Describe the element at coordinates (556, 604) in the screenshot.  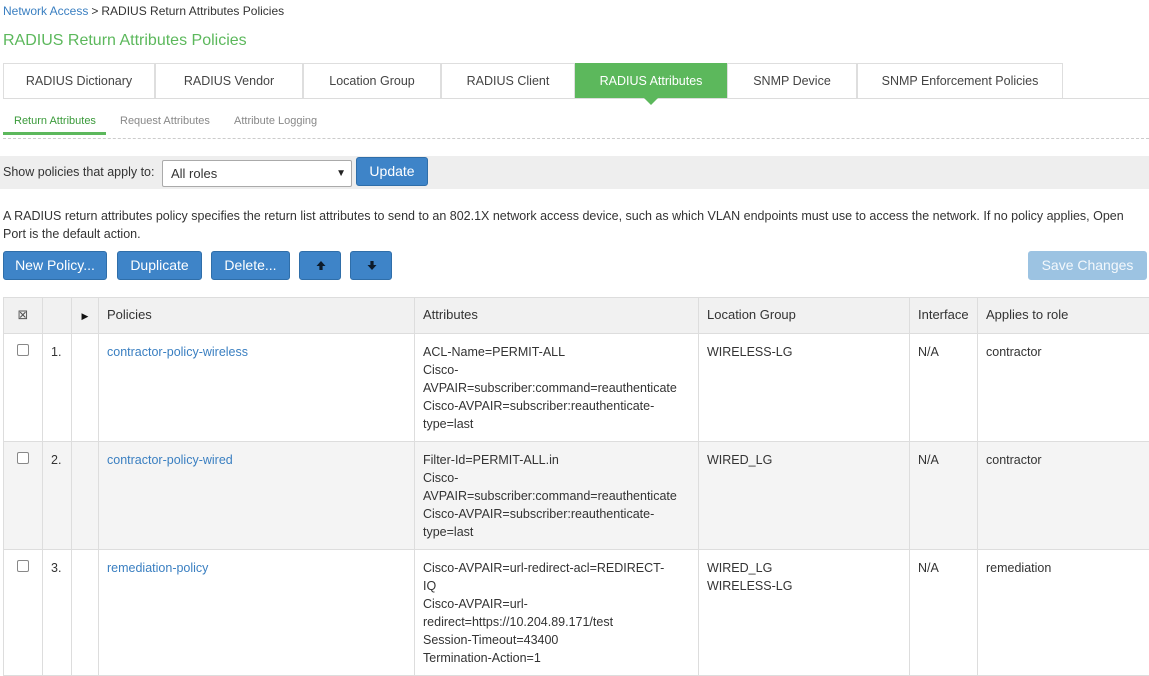
I see `attribute-line: Cisco-AVPAIR=url-` at that location.